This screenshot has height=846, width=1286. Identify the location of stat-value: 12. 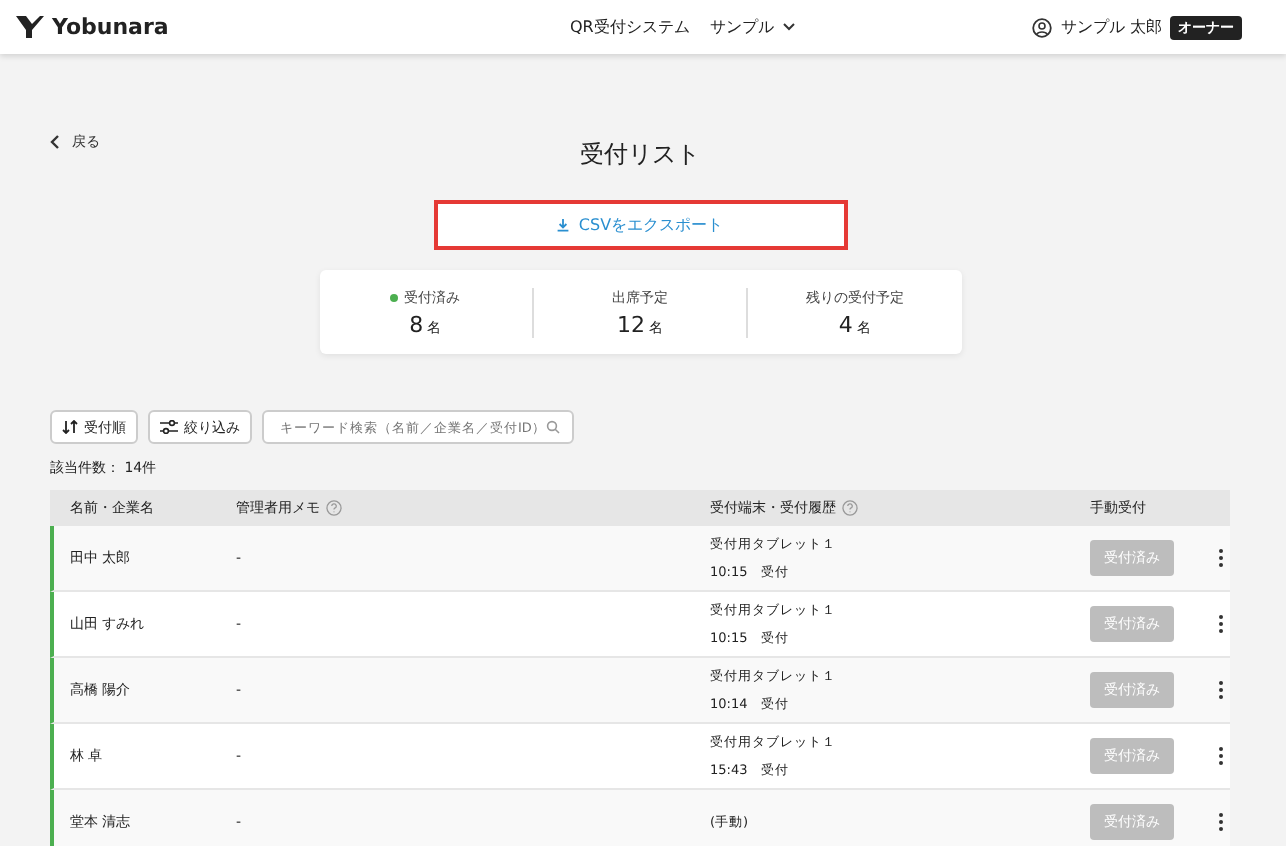
(630, 324).